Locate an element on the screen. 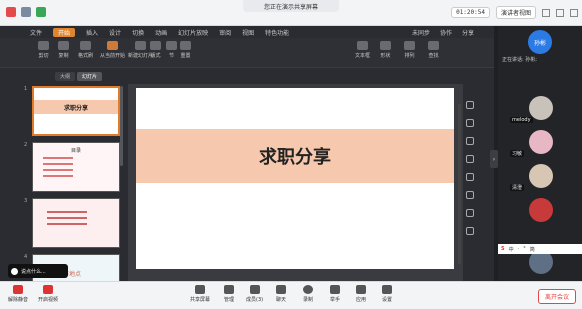  menu-features: 特色功能 is located at coordinates (277, 32).